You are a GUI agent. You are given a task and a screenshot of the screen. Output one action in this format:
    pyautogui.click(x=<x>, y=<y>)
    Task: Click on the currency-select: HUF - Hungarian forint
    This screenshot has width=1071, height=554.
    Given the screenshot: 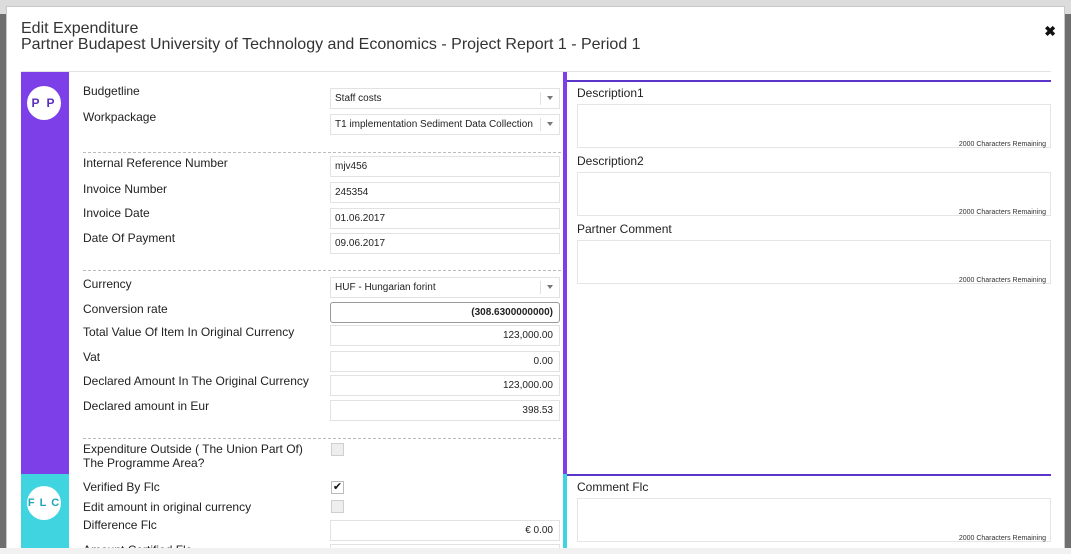 What is the action you would take?
    pyautogui.click(x=445, y=287)
    